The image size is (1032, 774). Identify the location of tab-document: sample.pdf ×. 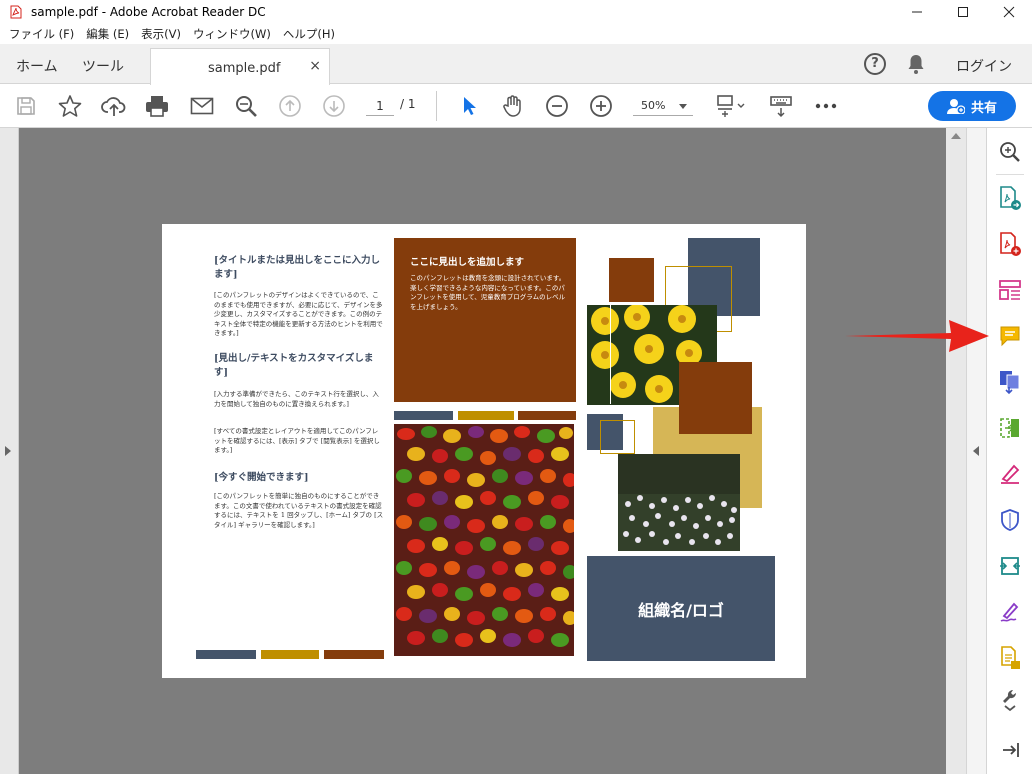
(240, 66).